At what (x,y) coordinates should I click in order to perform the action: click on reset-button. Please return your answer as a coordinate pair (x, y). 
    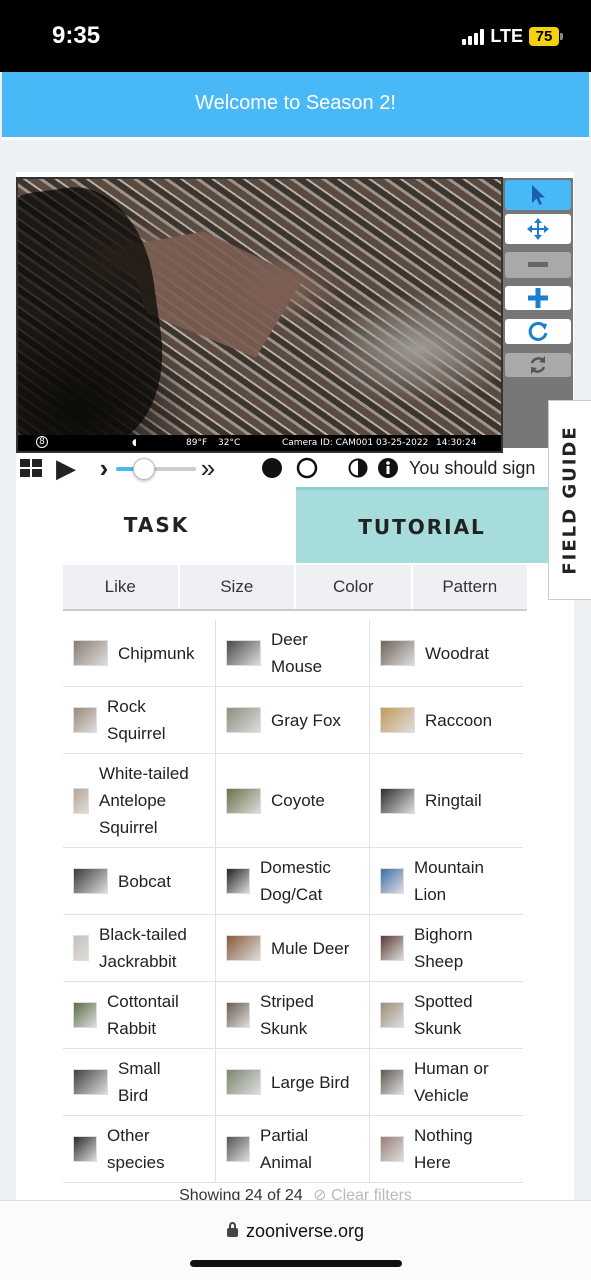
    Looking at the image, I should click on (538, 365).